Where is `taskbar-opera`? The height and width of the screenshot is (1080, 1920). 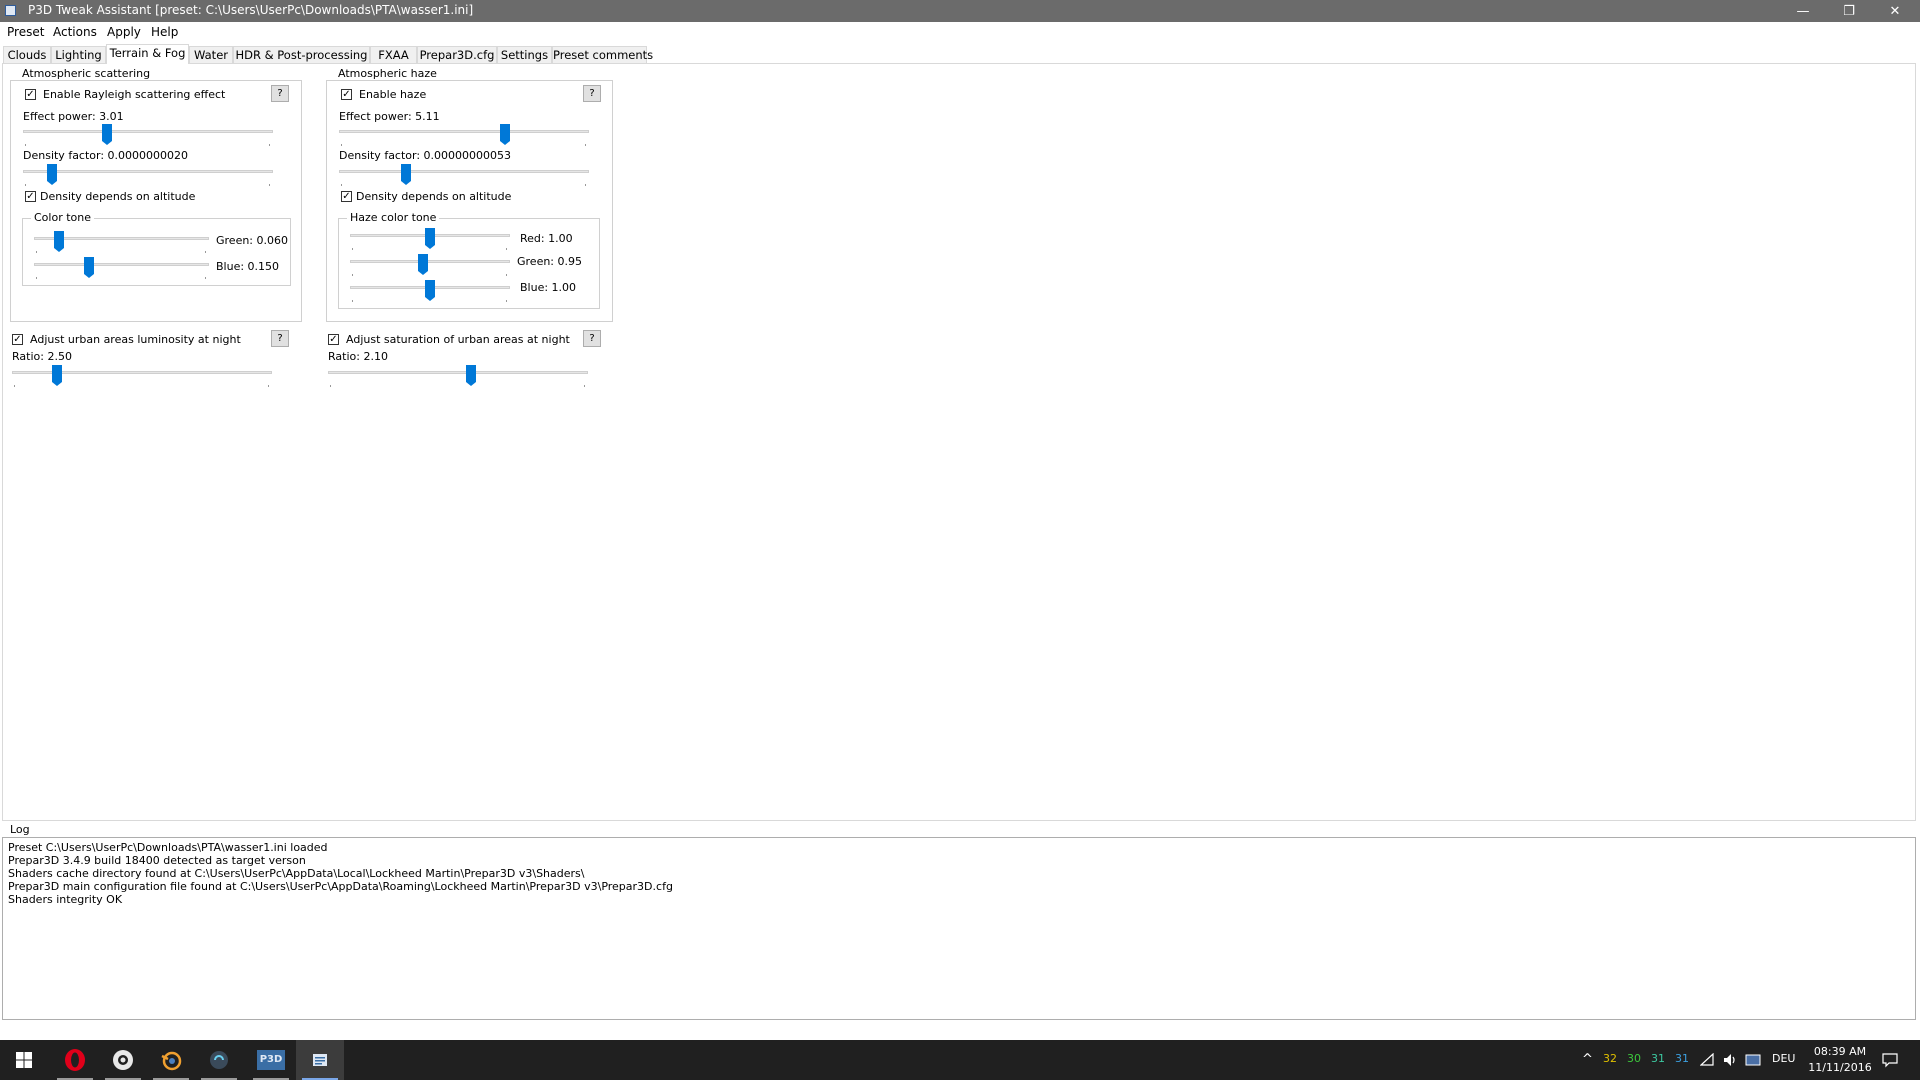
taskbar-opera is located at coordinates (75, 1060).